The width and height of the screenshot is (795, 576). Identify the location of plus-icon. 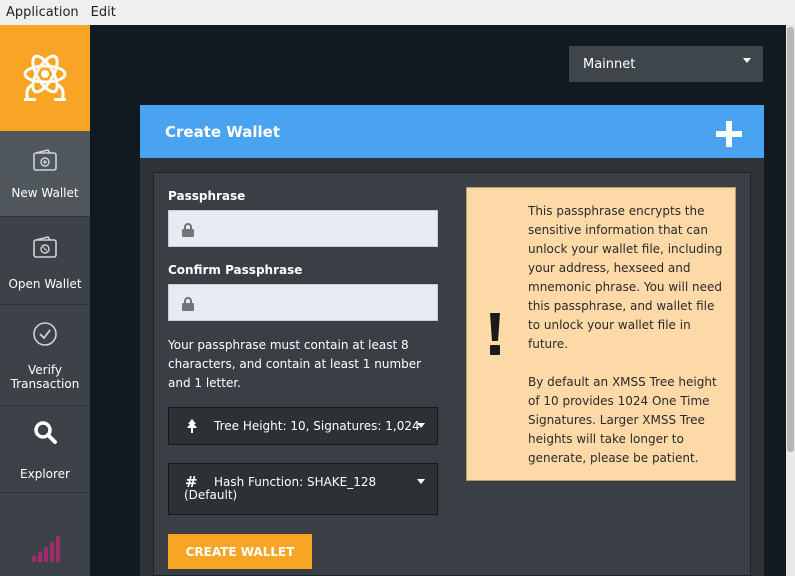
(729, 134).